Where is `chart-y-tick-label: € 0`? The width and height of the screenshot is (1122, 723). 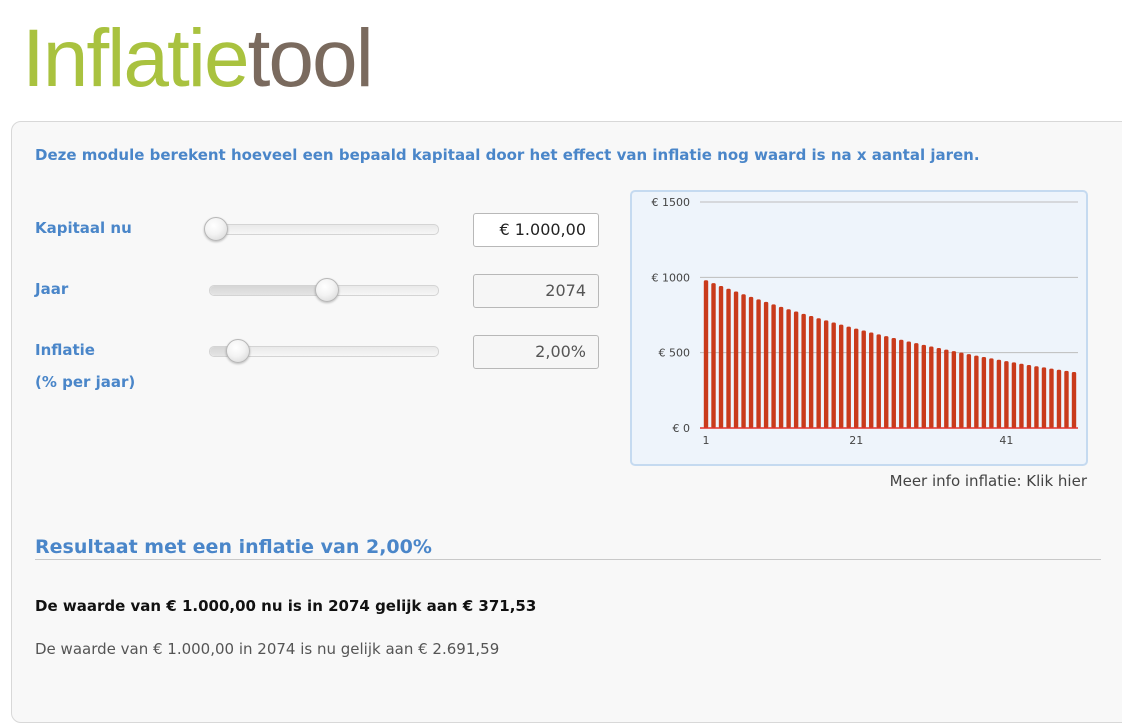 chart-y-tick-label: € 0 is located at coordinates (682, 428).